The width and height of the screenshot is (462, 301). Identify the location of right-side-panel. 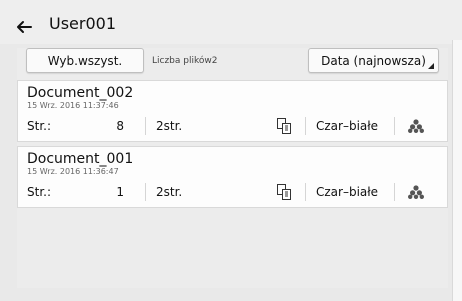
(457, 170).